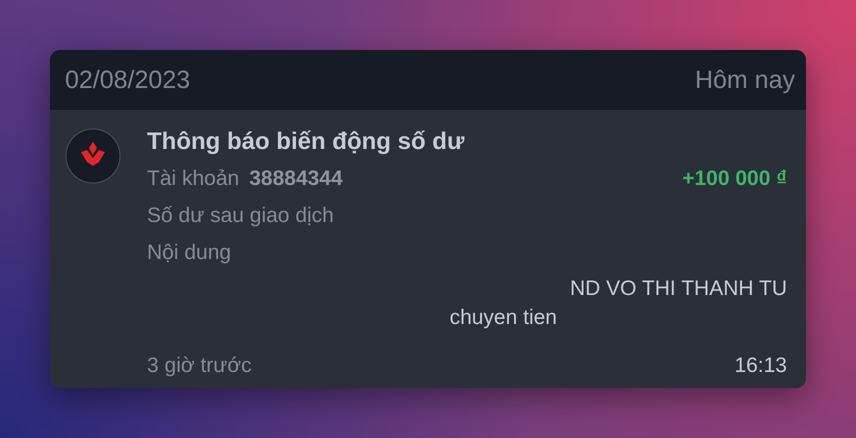 The height and width of the screenshot is (438, 856). Describe the element at coordinates (734, 178) in the screenshot. I see `amount-label: +100 000 ₫` at that location.